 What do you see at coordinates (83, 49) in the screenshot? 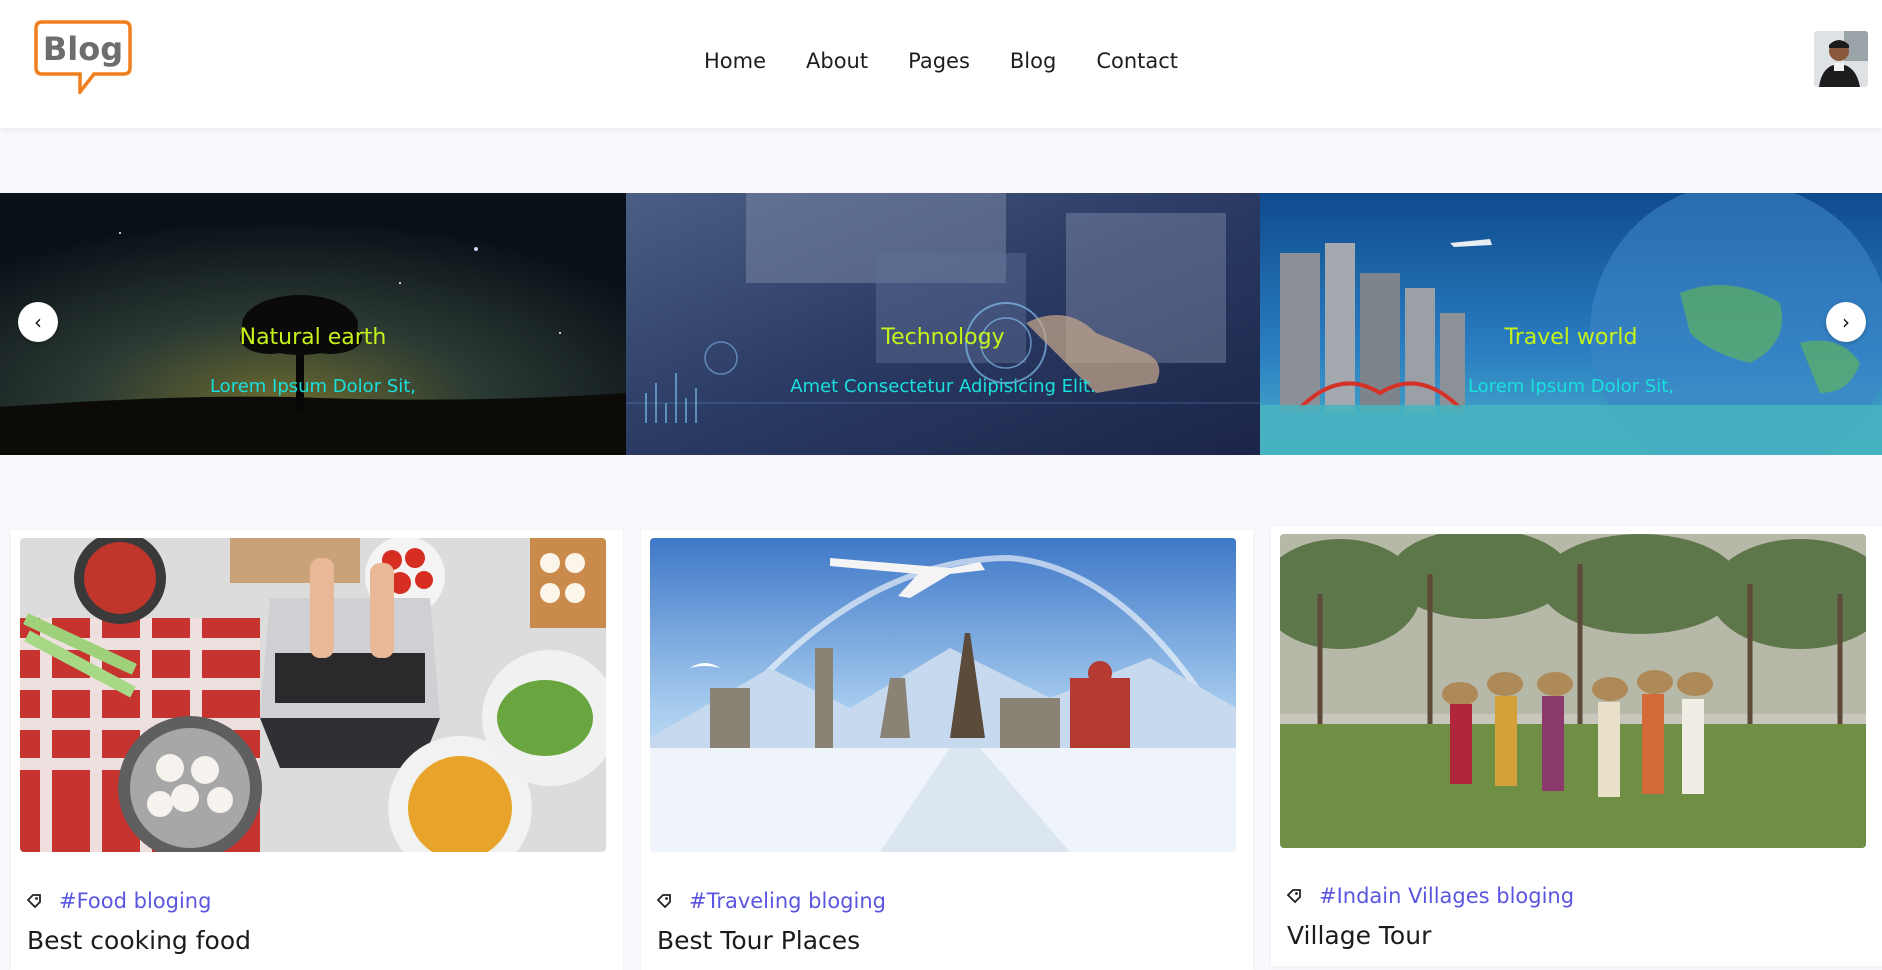
I see `svg-text: Blog` at bounding box center [83, 49].